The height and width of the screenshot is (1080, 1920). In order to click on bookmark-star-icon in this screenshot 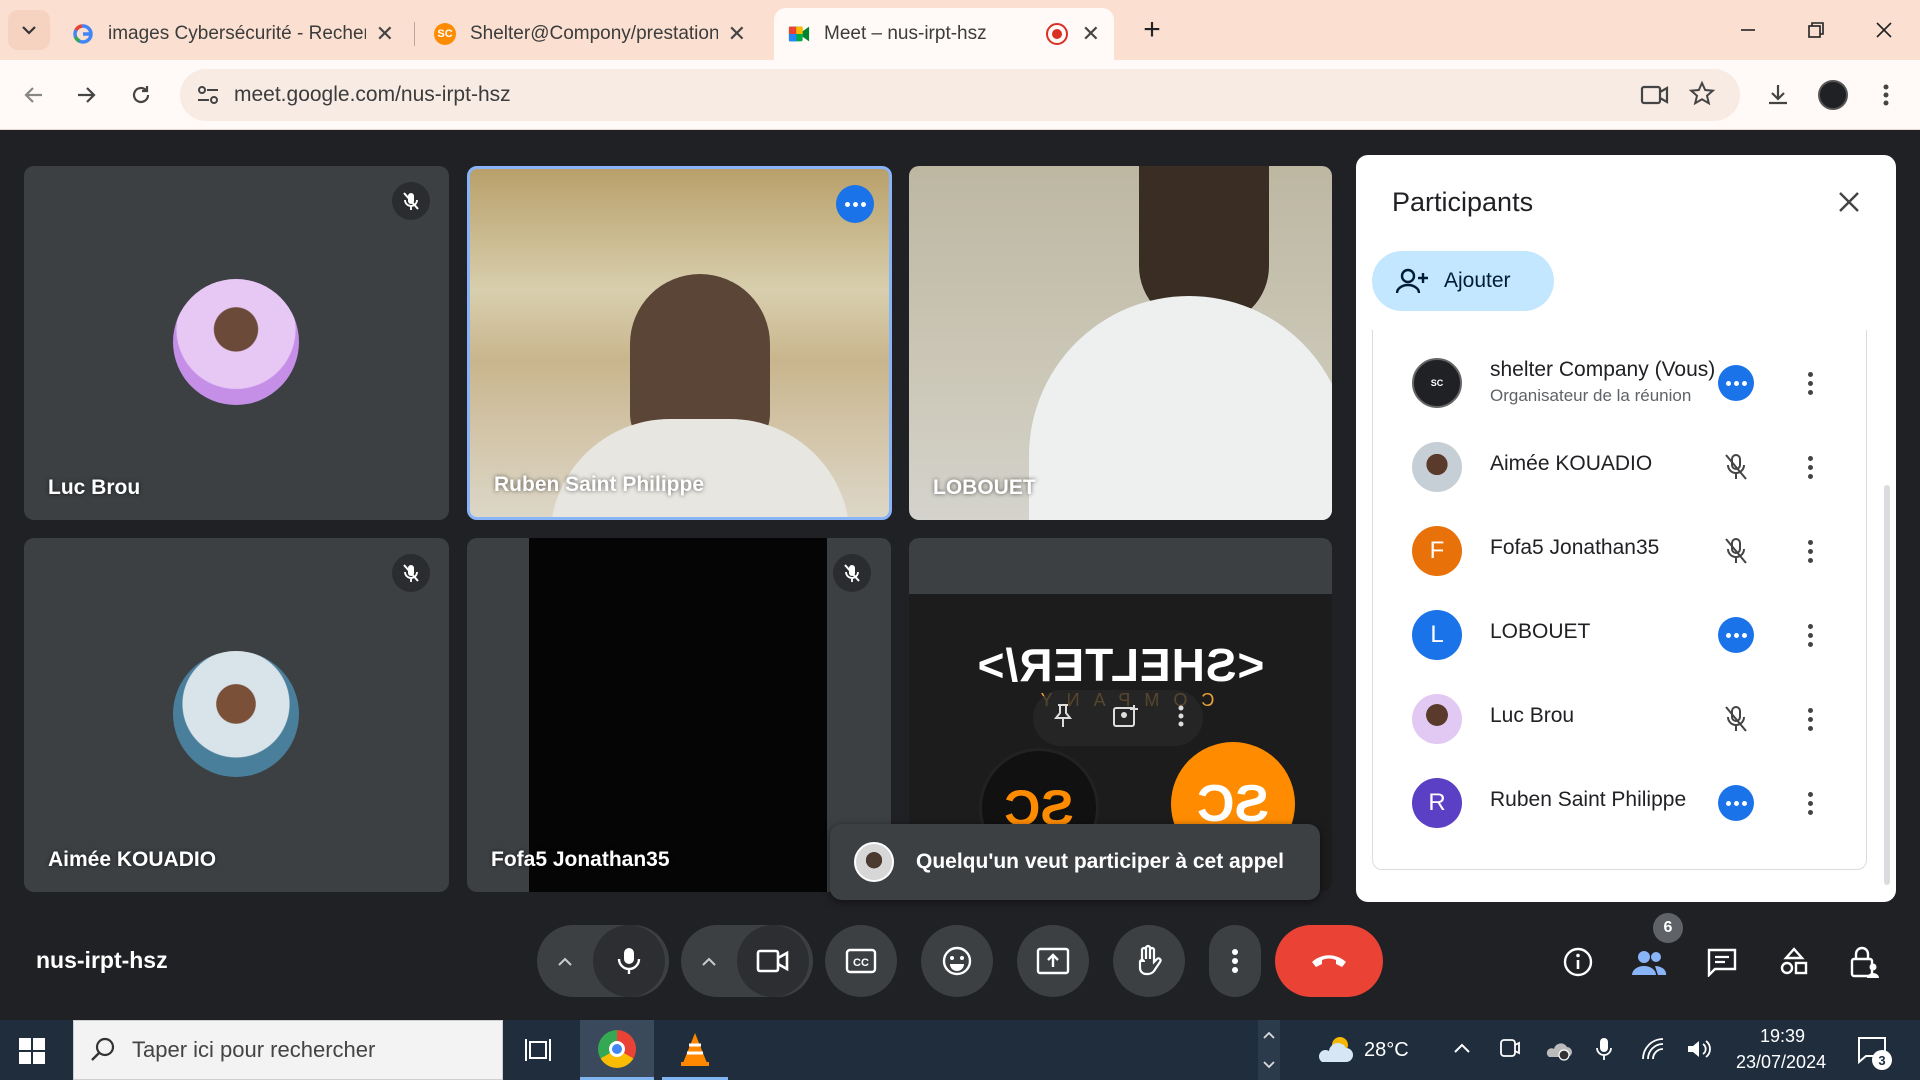, I will do `click(1702, 96)`.